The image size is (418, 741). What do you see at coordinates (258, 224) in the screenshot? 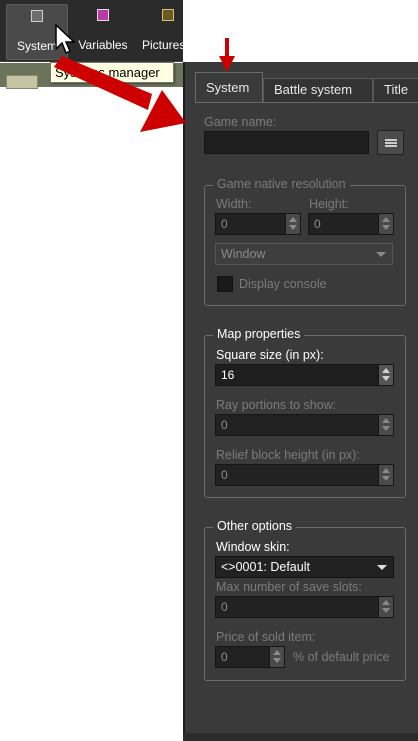
I see `width-spinbox: 0` at bounding box center [258, 224].